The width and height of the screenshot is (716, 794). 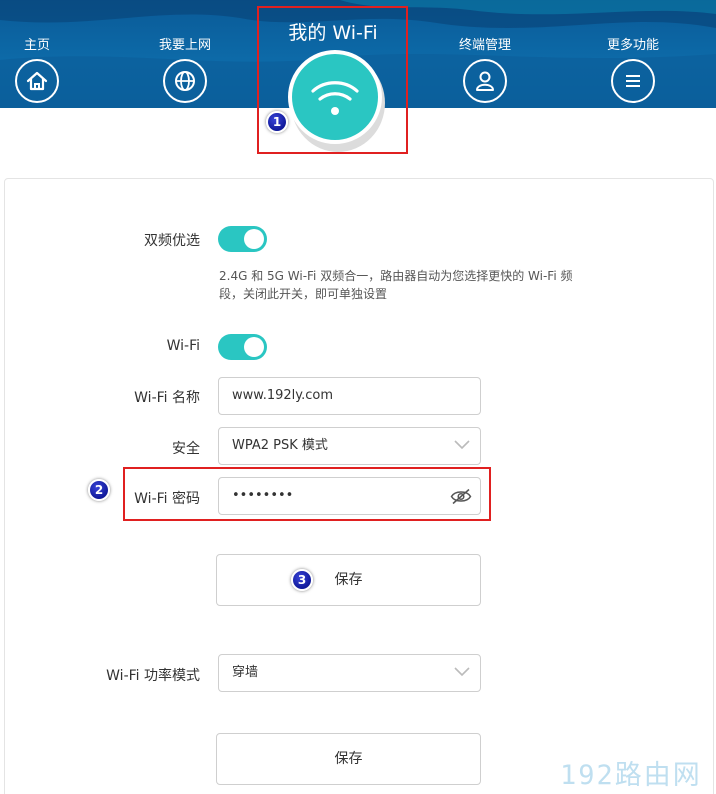 What do you see at coordinates (184, 45) in the screenshot?
I see `nav-label-internet: 我要上网` at bounding box center [184, 45].